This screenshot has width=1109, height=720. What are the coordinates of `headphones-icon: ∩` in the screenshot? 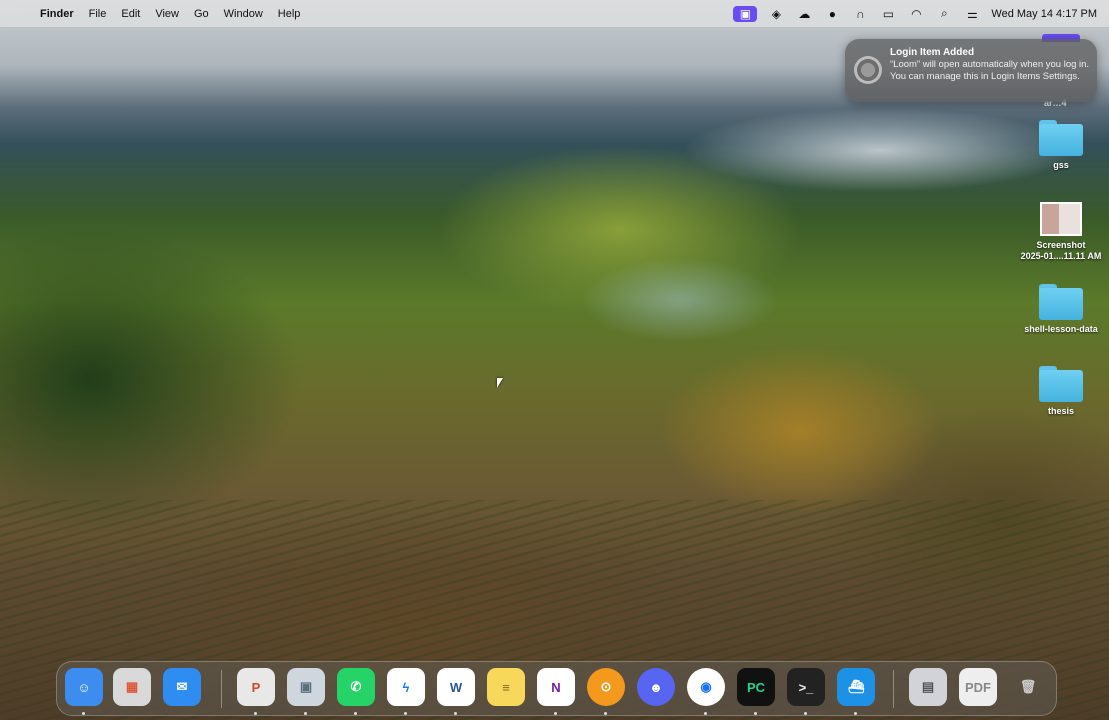 It's located at (860, 14).